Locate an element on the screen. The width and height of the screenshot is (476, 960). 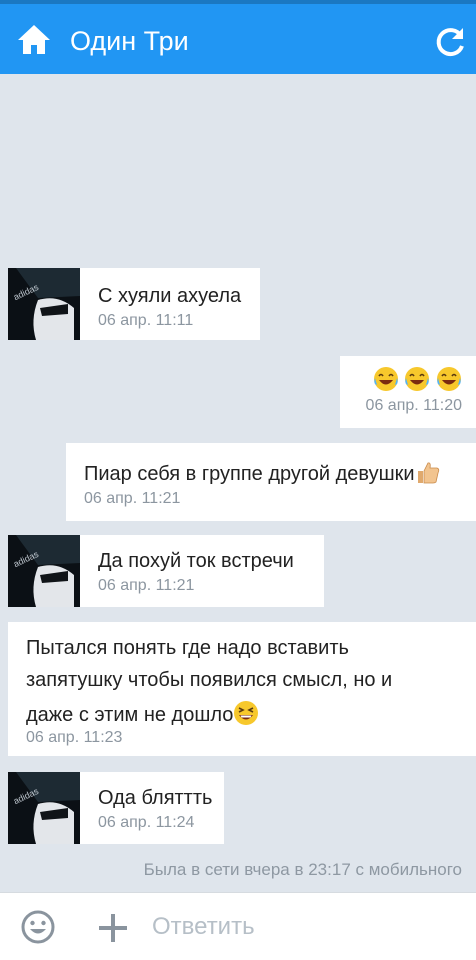
message-composer is located at coordinates (238, 926).